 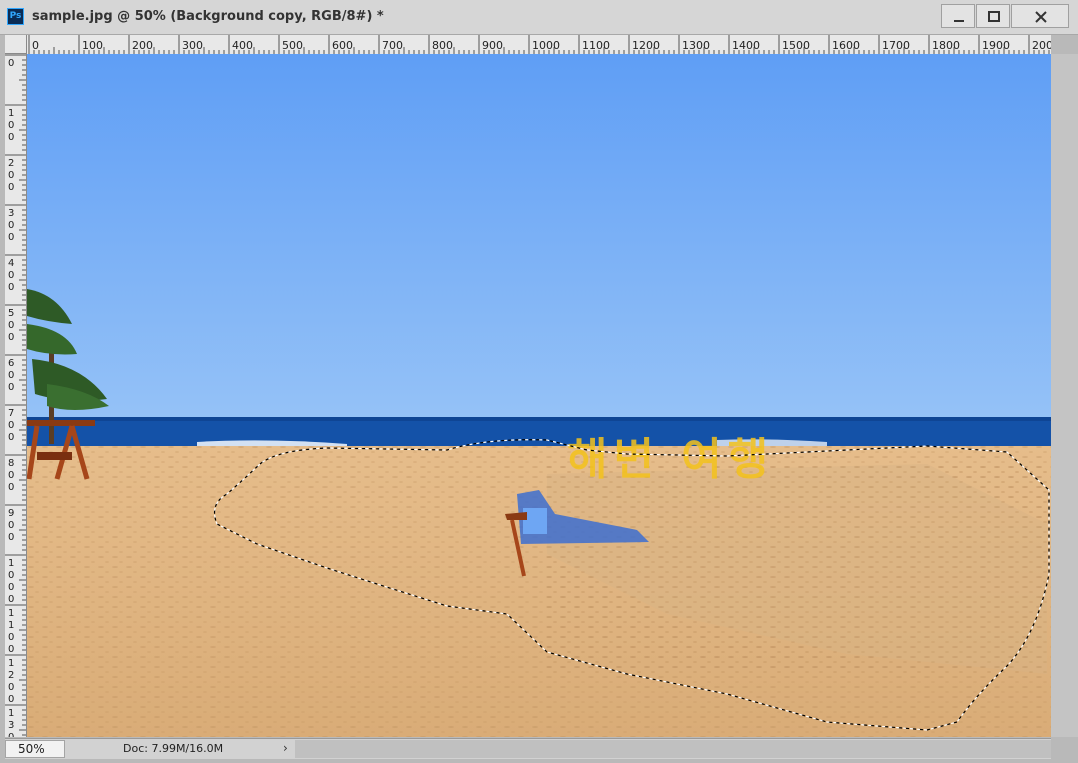 I want to click on ruler-label: 1600, so click(x=846, y=45).